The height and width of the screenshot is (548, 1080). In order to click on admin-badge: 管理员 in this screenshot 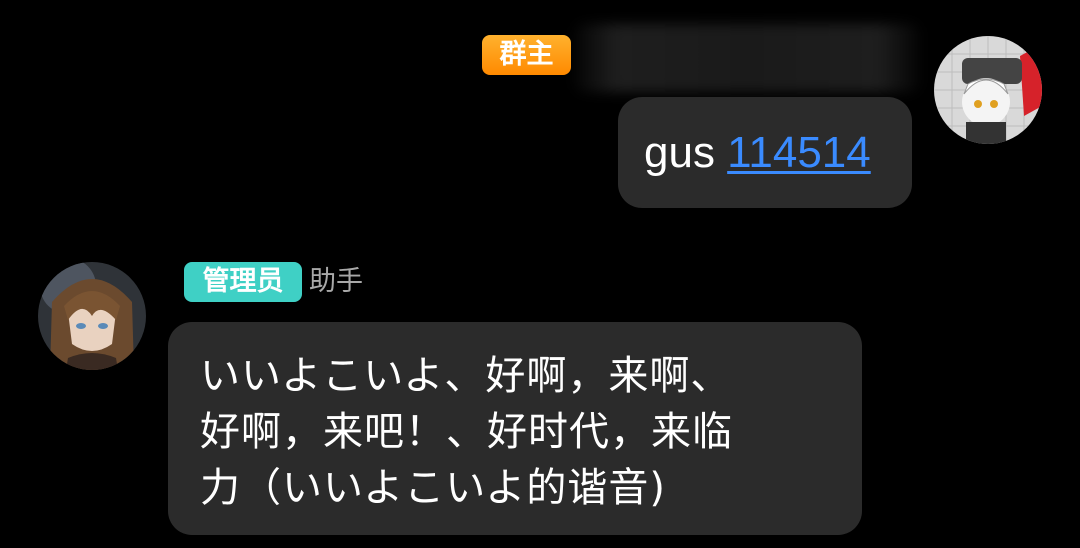, I will do `click(243, 282)`.